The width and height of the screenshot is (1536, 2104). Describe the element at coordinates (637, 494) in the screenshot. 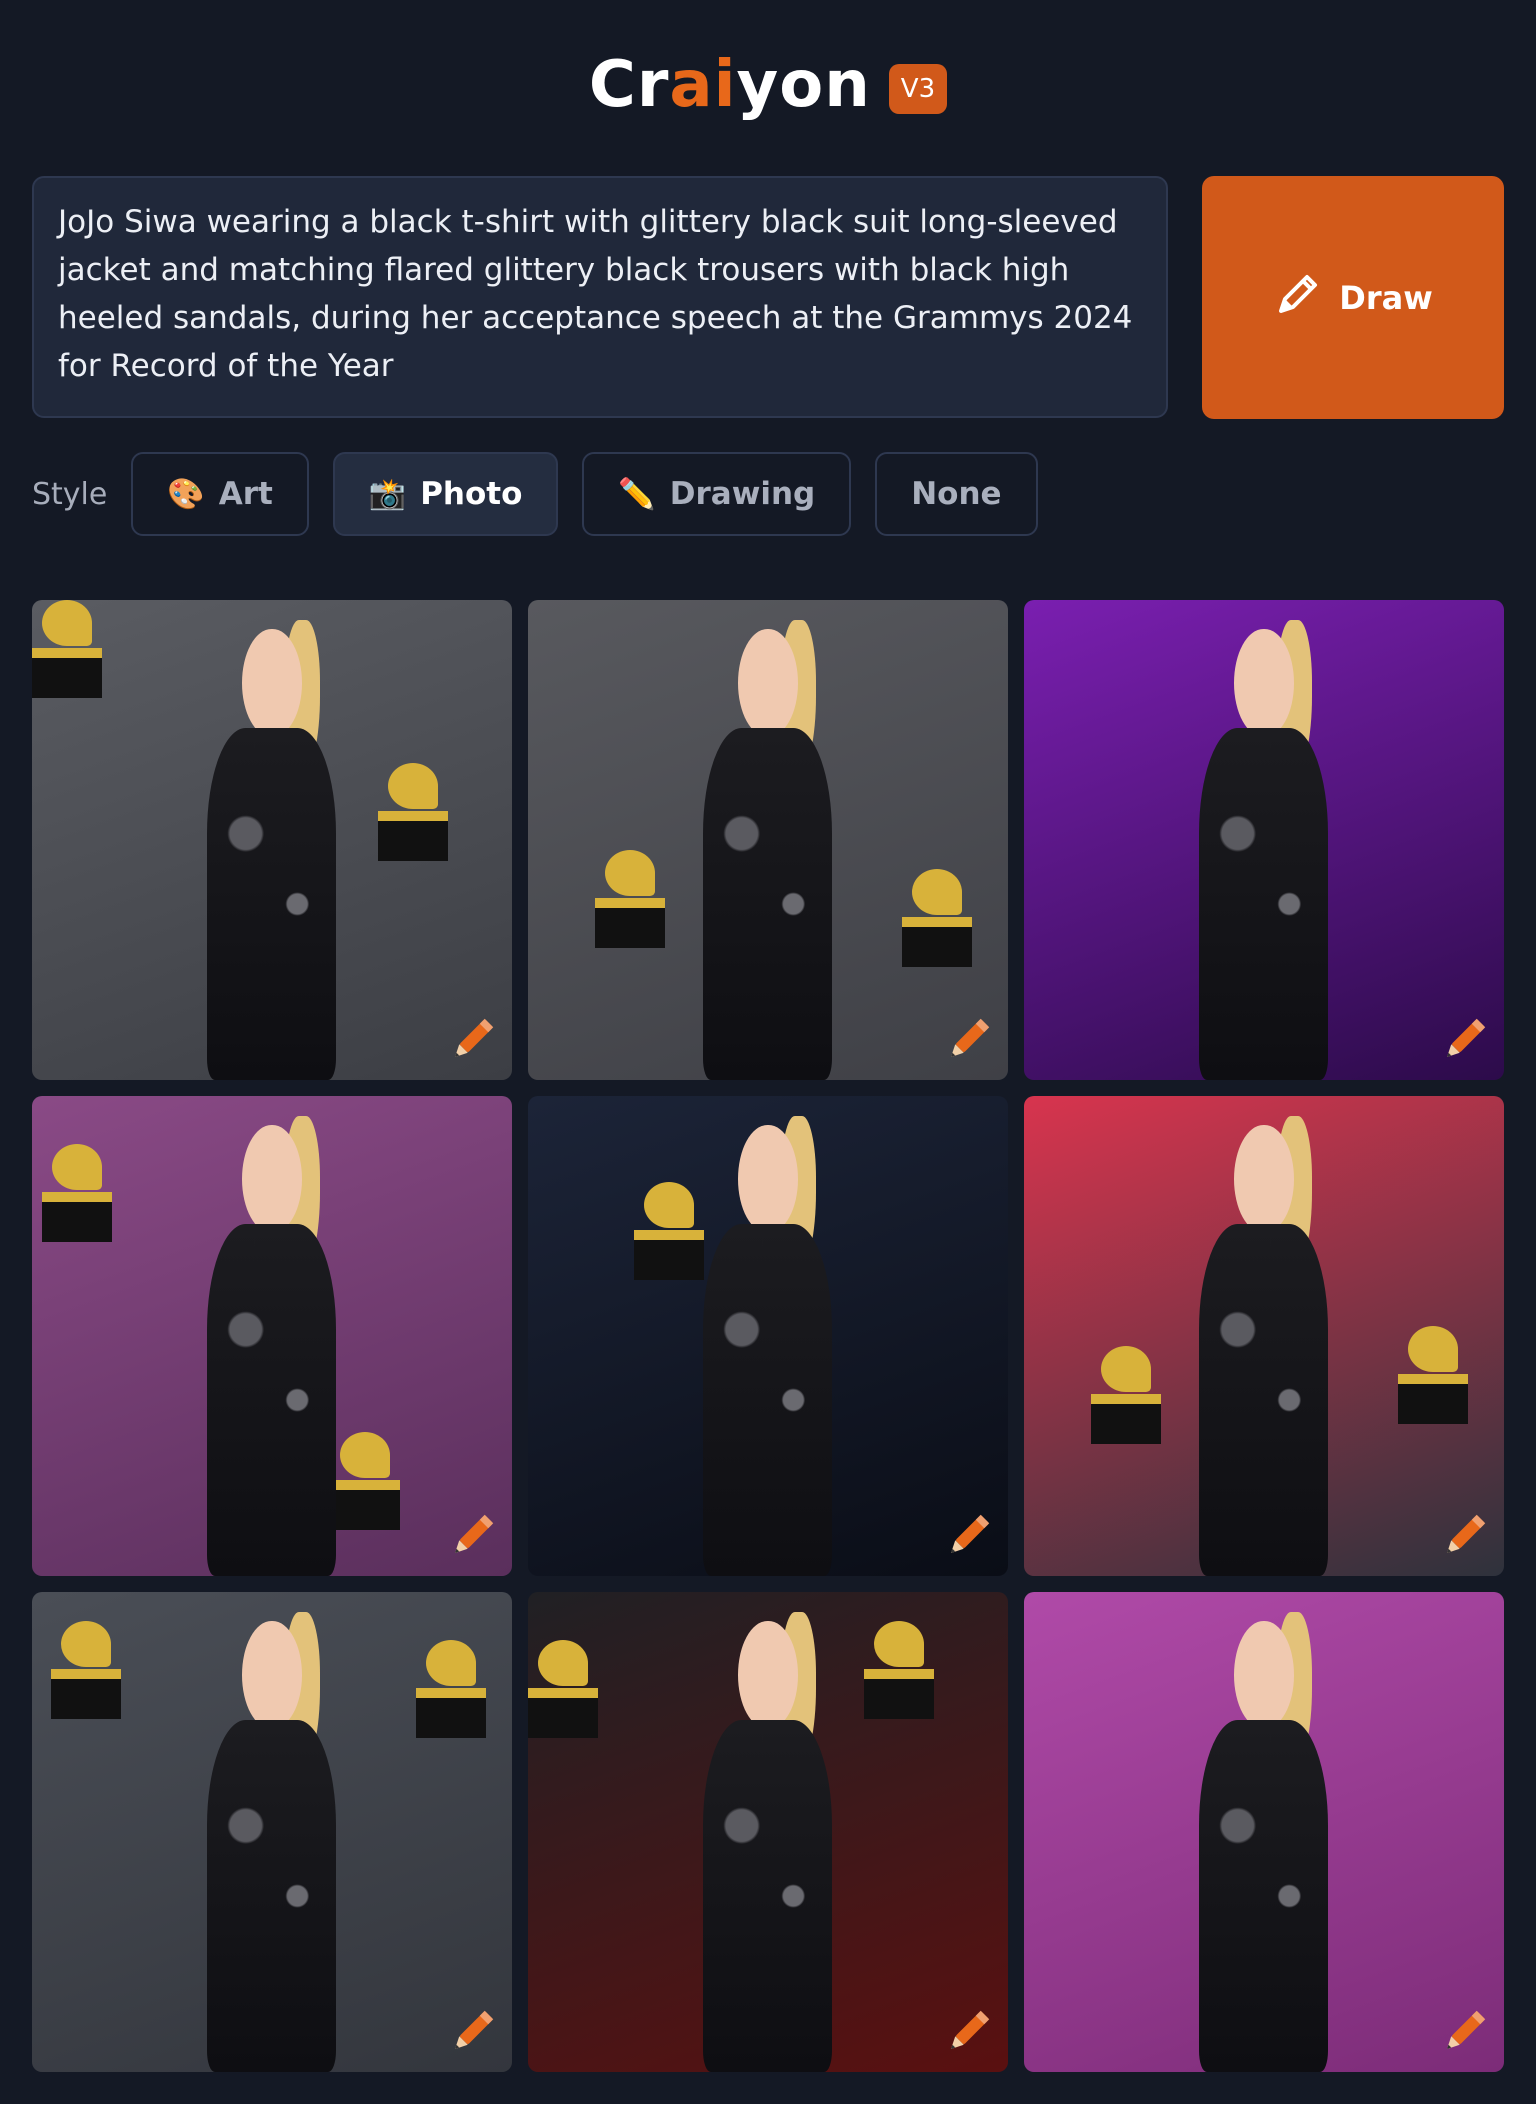

I see `pencil-emoji-icon: ✏️` at that location.